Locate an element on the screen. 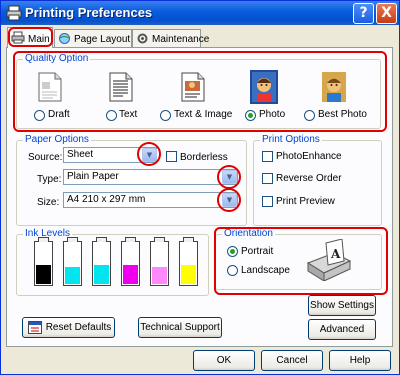 The image size is (400, 375). paper-size-label: Size: is located at coordinates (48, 202).